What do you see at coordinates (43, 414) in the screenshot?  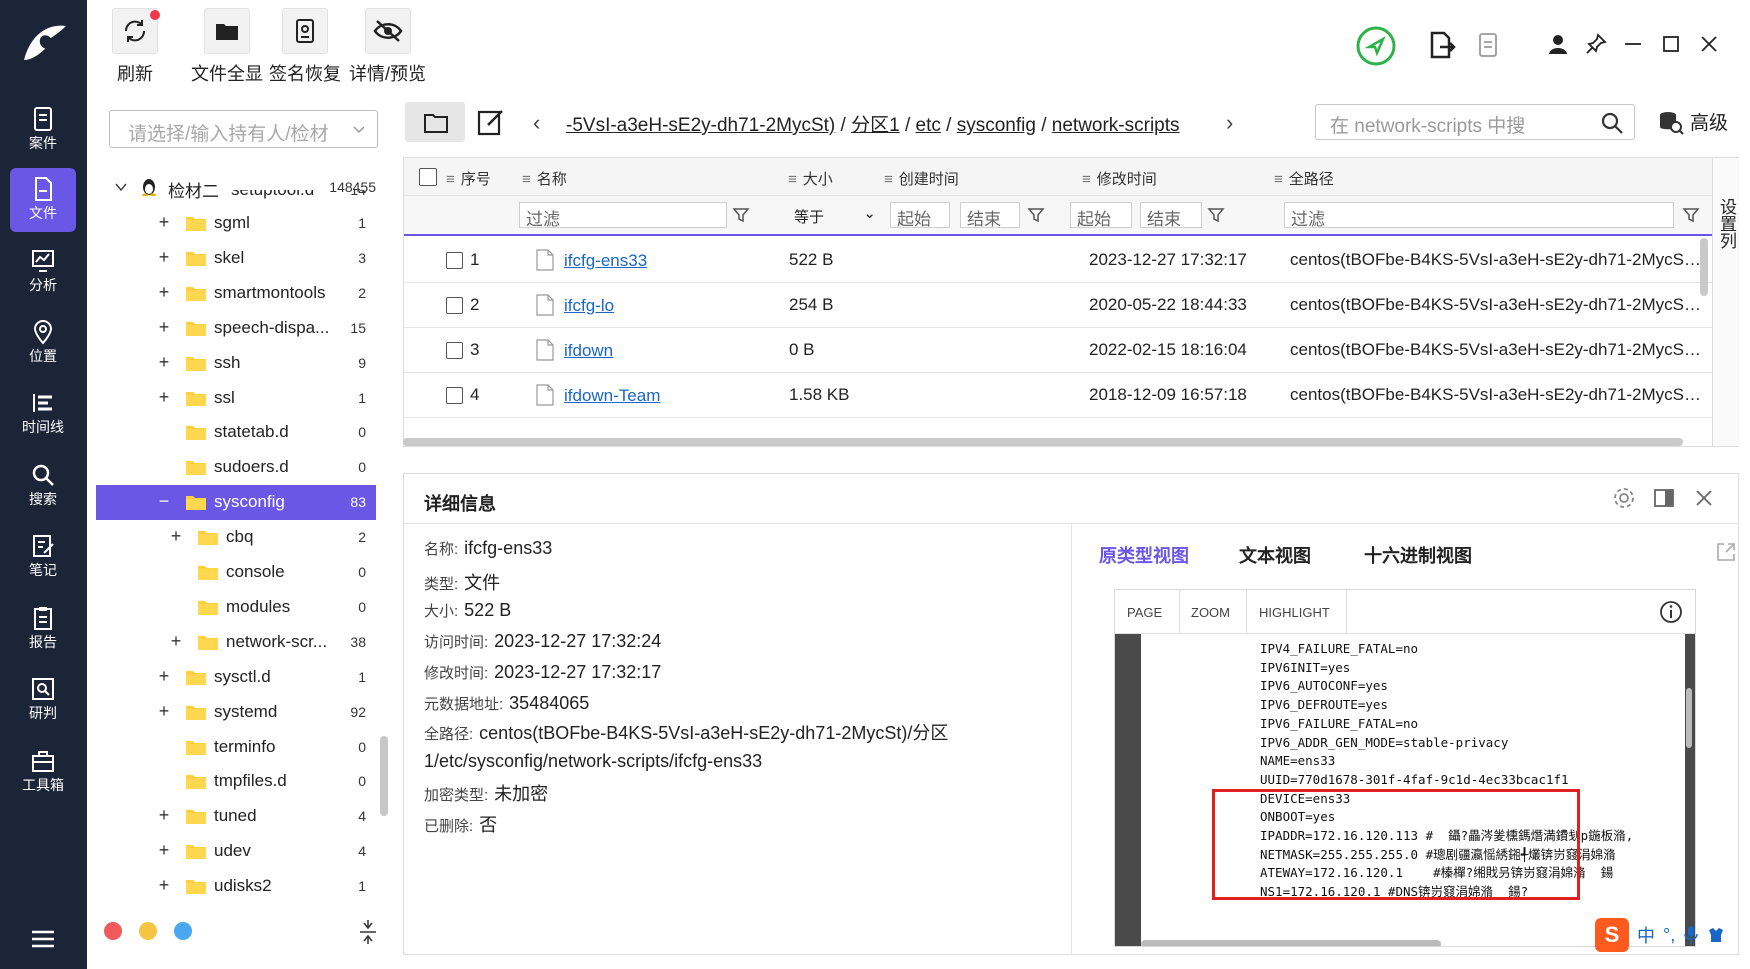 I see `nav-timeline: 时间线` at bounding box center [43, 414].